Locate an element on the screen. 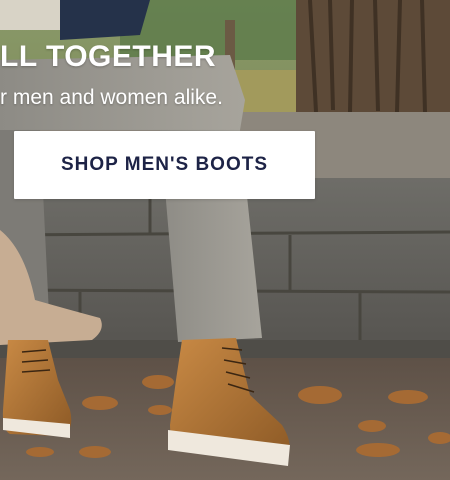  hero-headline: LL TOGETHER is located at coordinates (108, 56).